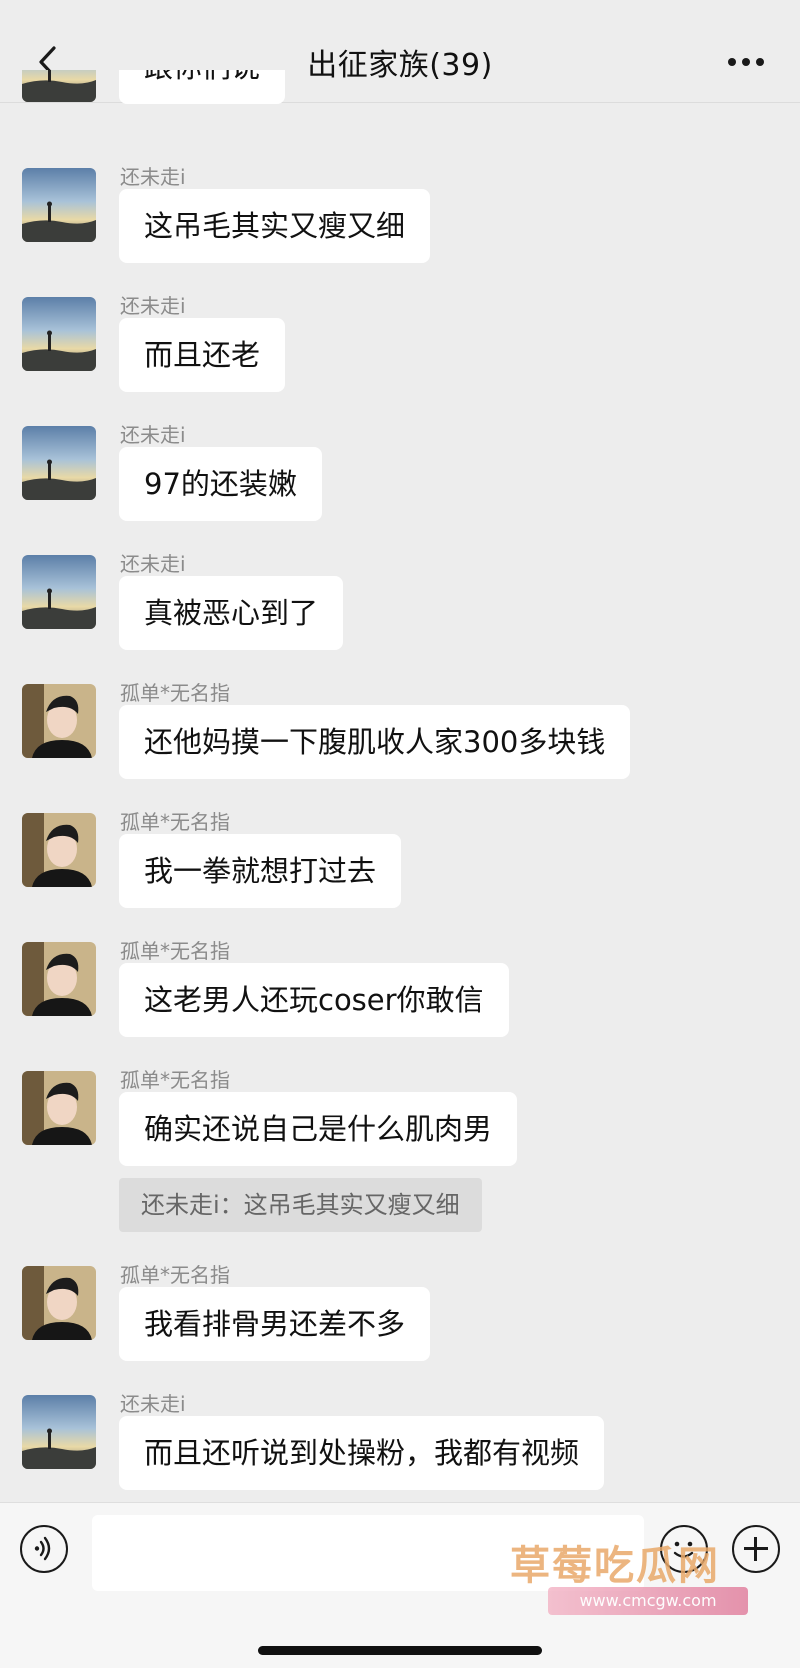  What do you see at coordinates (318, 1129) in the screenshot?
I see `message-bubble: 确实还说自己是什么肌肉男` at bounding box center [318, 1129].